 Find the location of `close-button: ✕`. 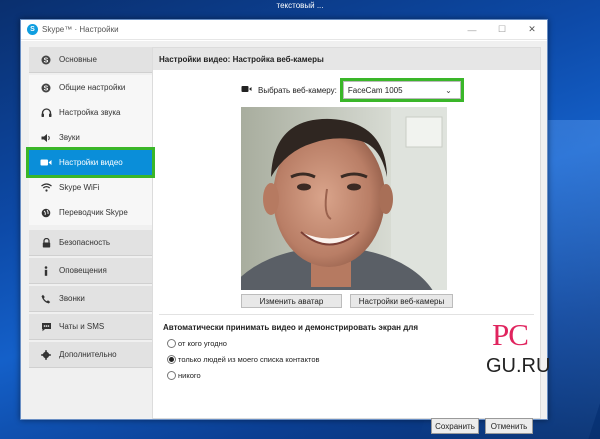

close-button: ✕ is located at coordinates (532, 30).